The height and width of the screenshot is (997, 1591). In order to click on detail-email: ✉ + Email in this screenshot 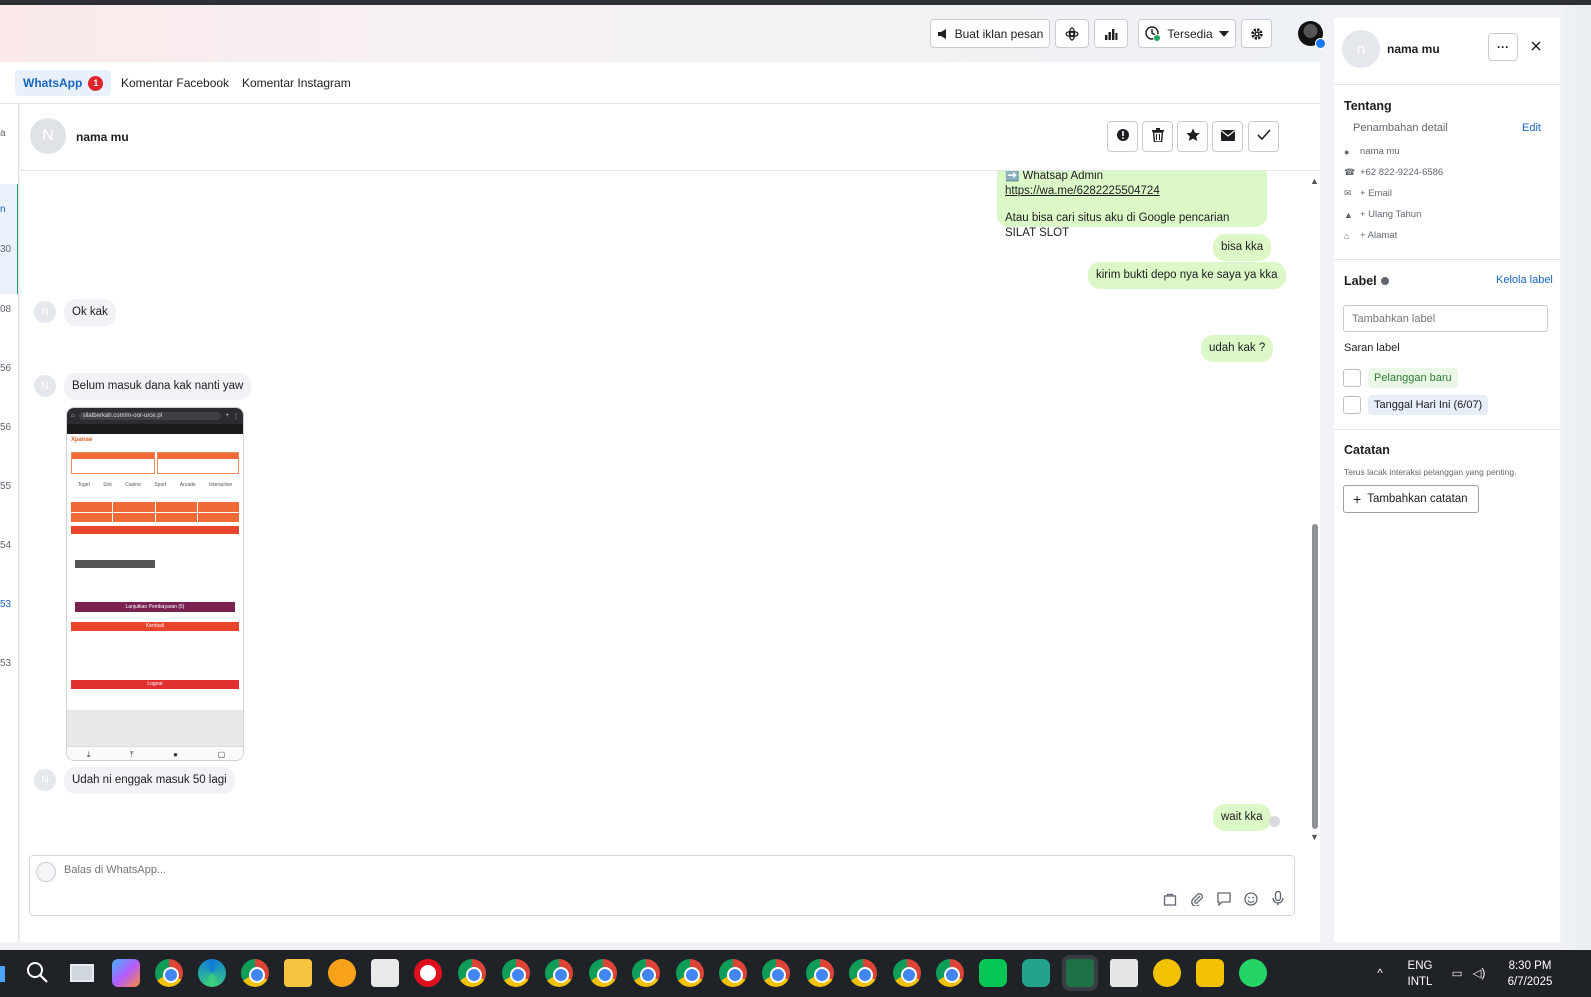, I will do `click(1368, 193)`.